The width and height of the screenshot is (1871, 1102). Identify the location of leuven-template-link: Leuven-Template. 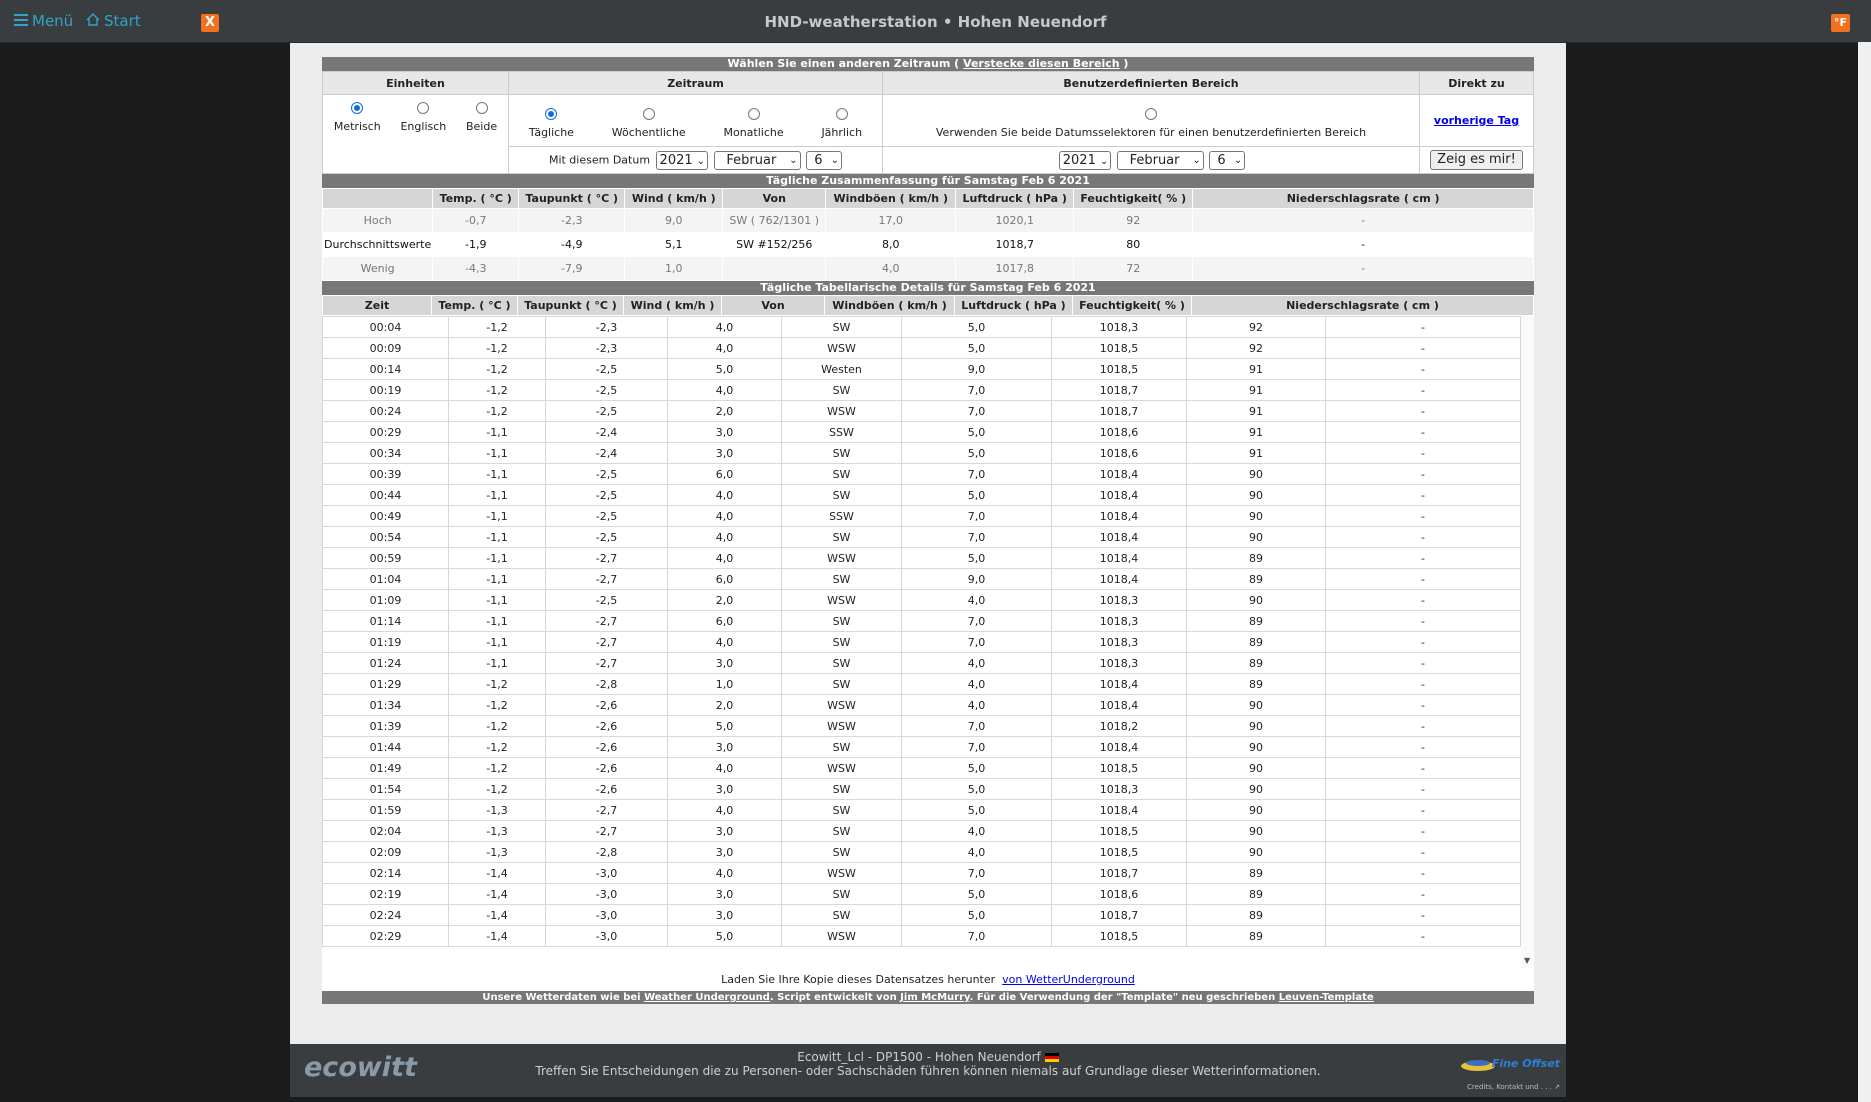
(1326, 997).